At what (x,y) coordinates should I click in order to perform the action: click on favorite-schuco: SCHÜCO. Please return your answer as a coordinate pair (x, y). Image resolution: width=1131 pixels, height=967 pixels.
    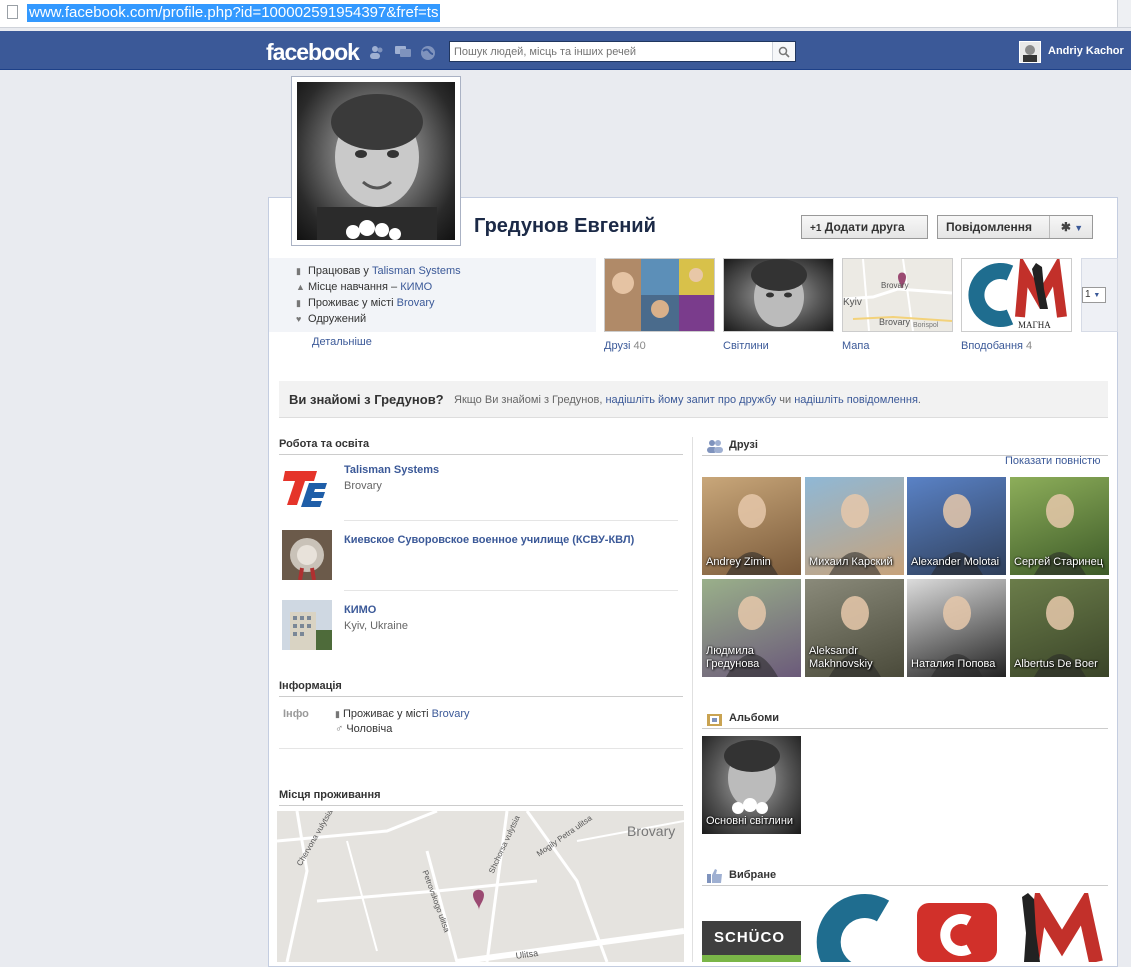
    Looking at the image, I should click on (751, 927).